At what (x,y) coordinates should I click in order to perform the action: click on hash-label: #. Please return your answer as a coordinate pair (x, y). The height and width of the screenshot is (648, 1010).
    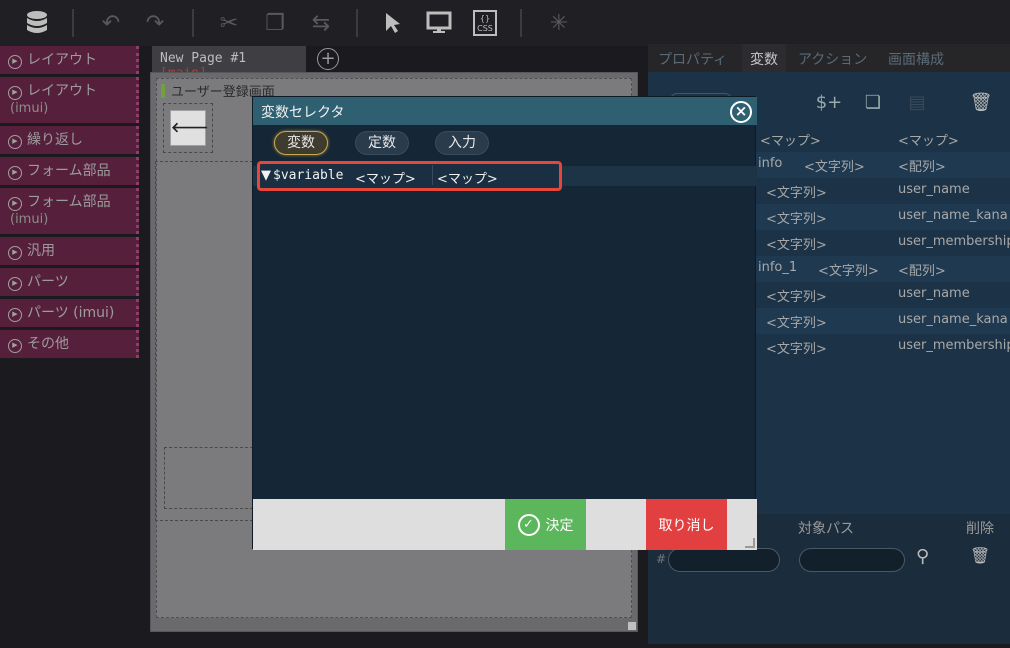
    Looking at the image, I should click on (661, 559).